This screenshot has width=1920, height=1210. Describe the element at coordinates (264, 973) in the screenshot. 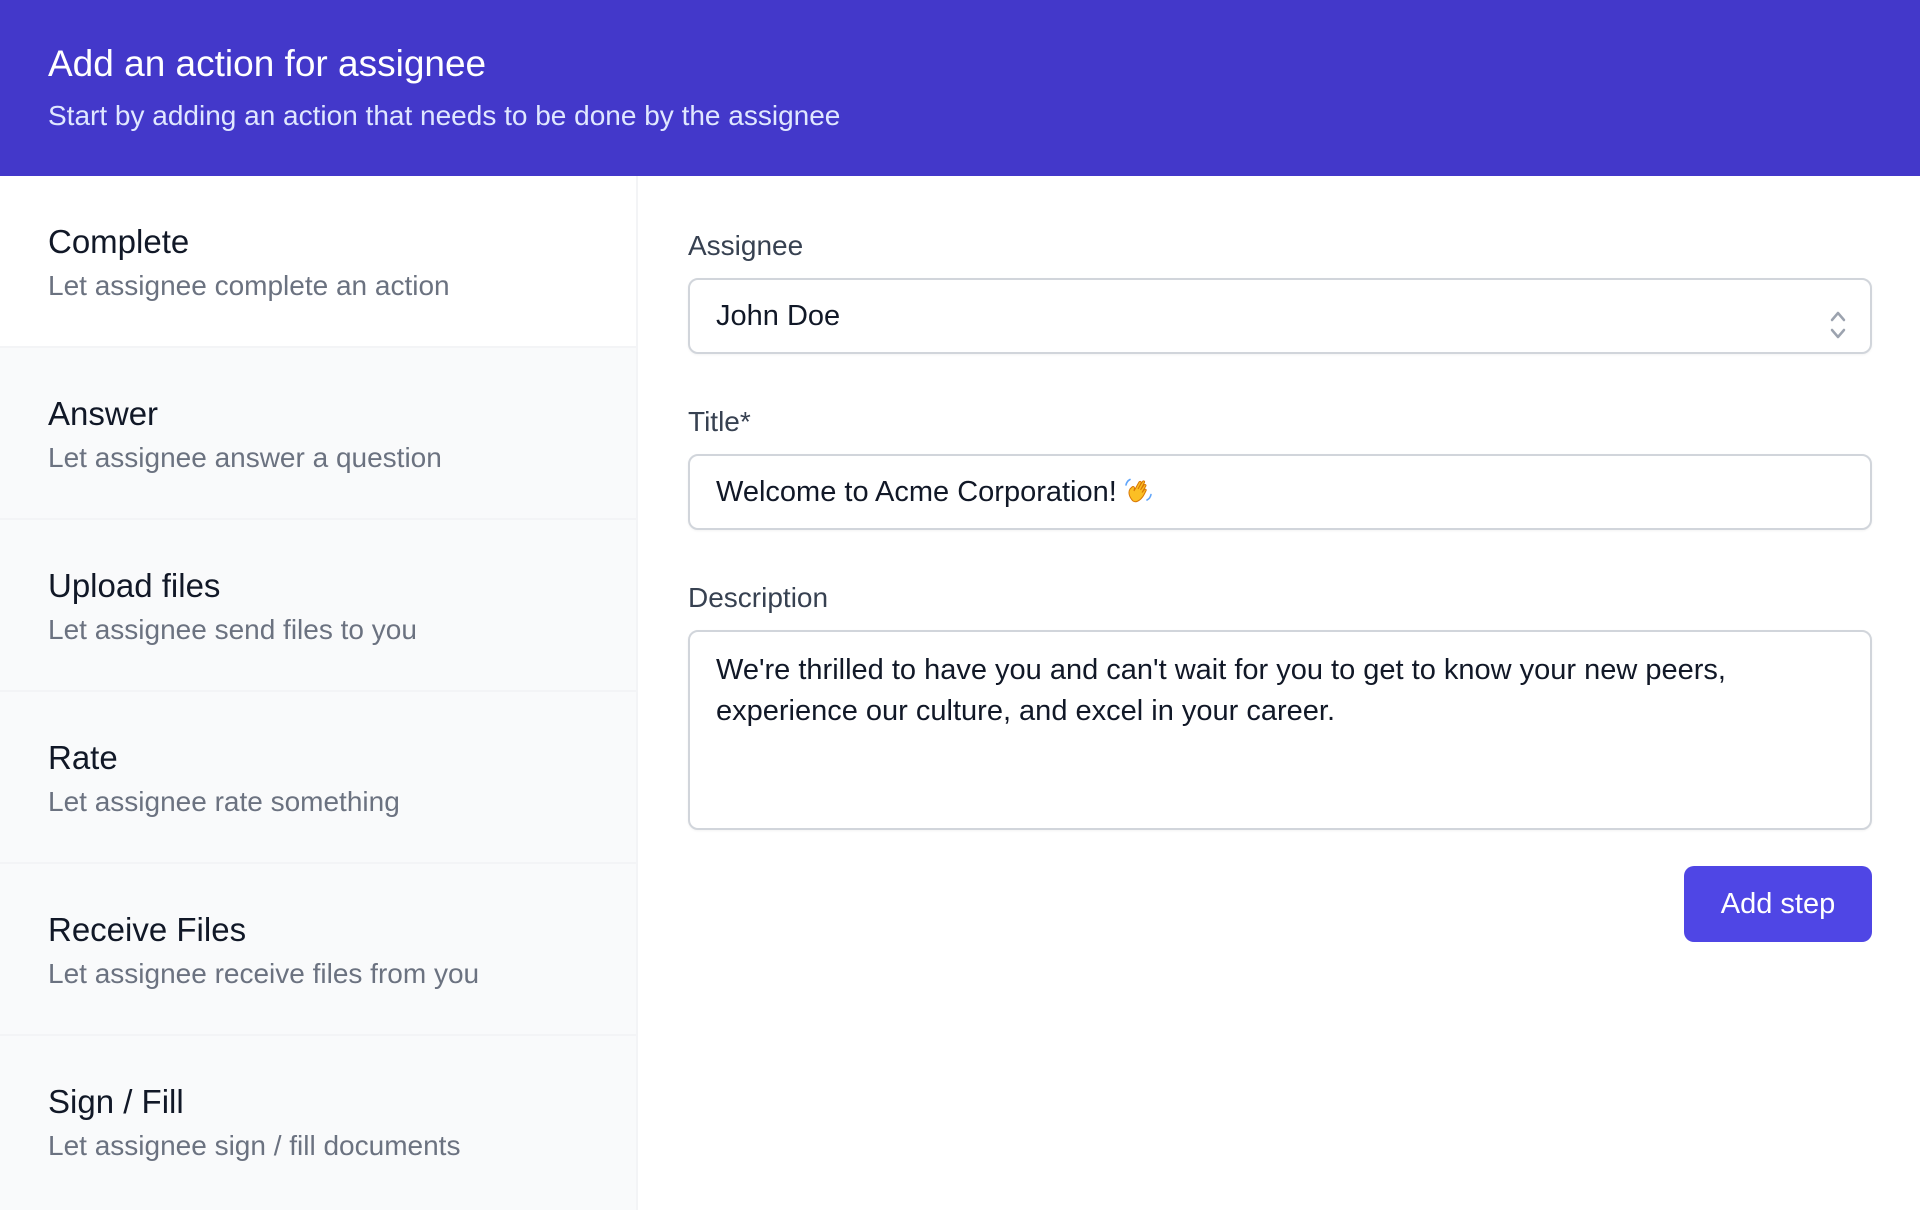

I see `action-item-description: Let assignee receive files from you` at that location.